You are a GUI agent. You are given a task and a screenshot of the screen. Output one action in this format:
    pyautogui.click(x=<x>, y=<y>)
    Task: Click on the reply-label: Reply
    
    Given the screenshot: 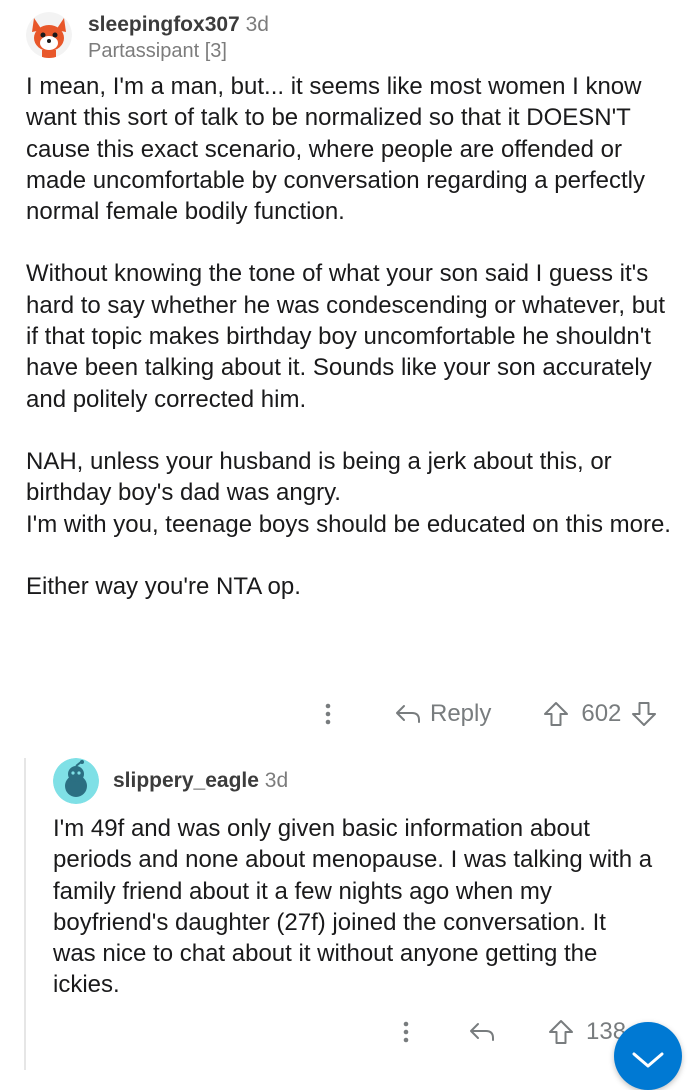 What is the action you would take?
    pyautogui.click(x=461, y=713)
    